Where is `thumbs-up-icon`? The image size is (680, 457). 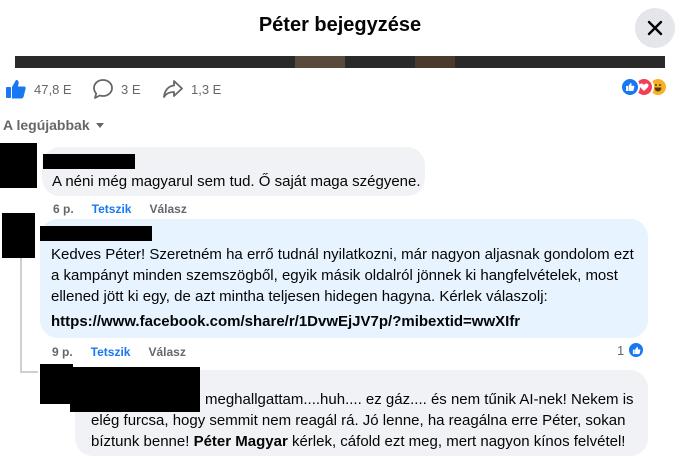 thumbs-up-icon is located at coordinates (16, 89).